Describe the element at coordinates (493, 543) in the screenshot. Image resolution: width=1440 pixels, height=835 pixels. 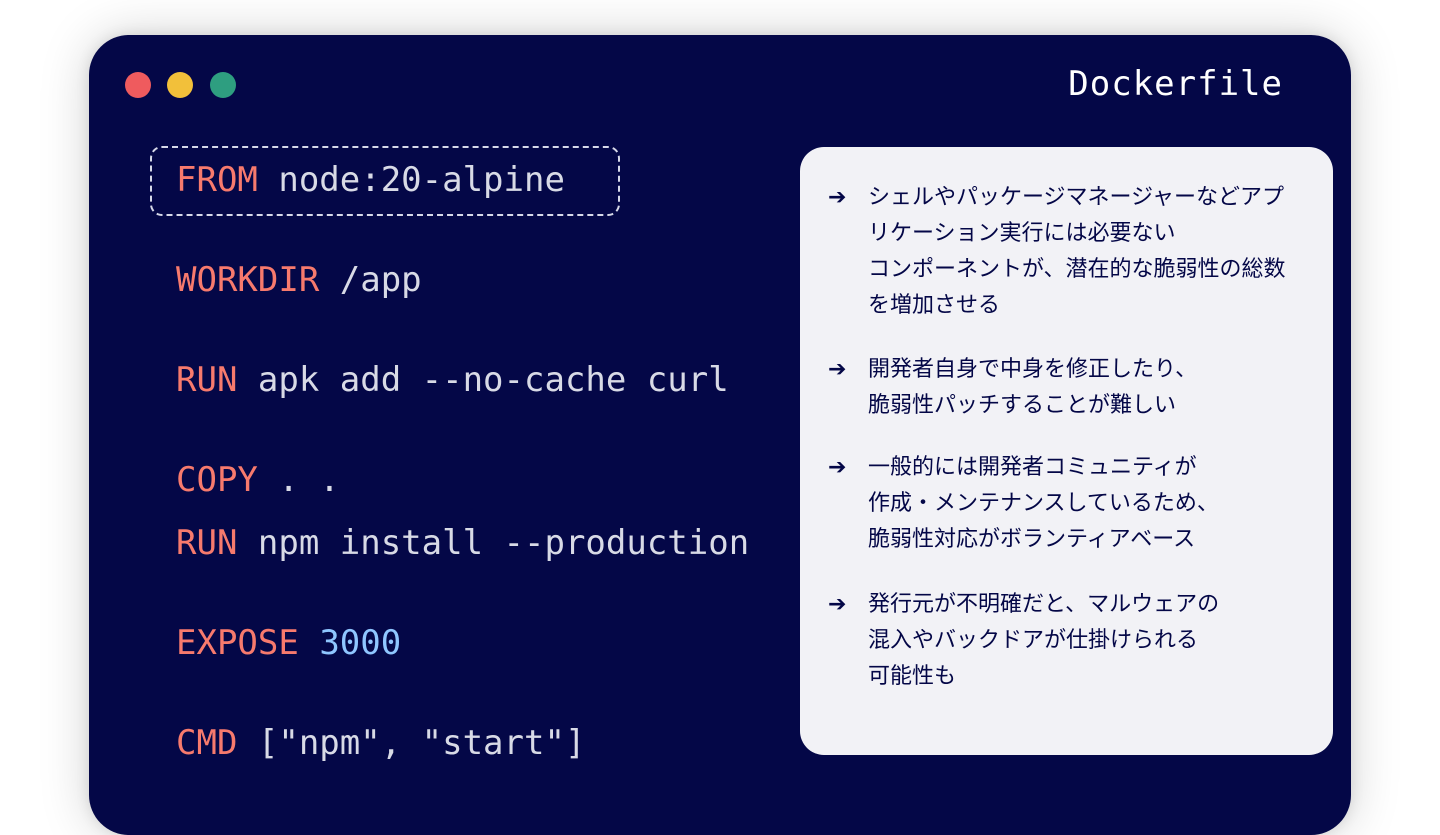
I see `code-text: npm install --production` at that location.